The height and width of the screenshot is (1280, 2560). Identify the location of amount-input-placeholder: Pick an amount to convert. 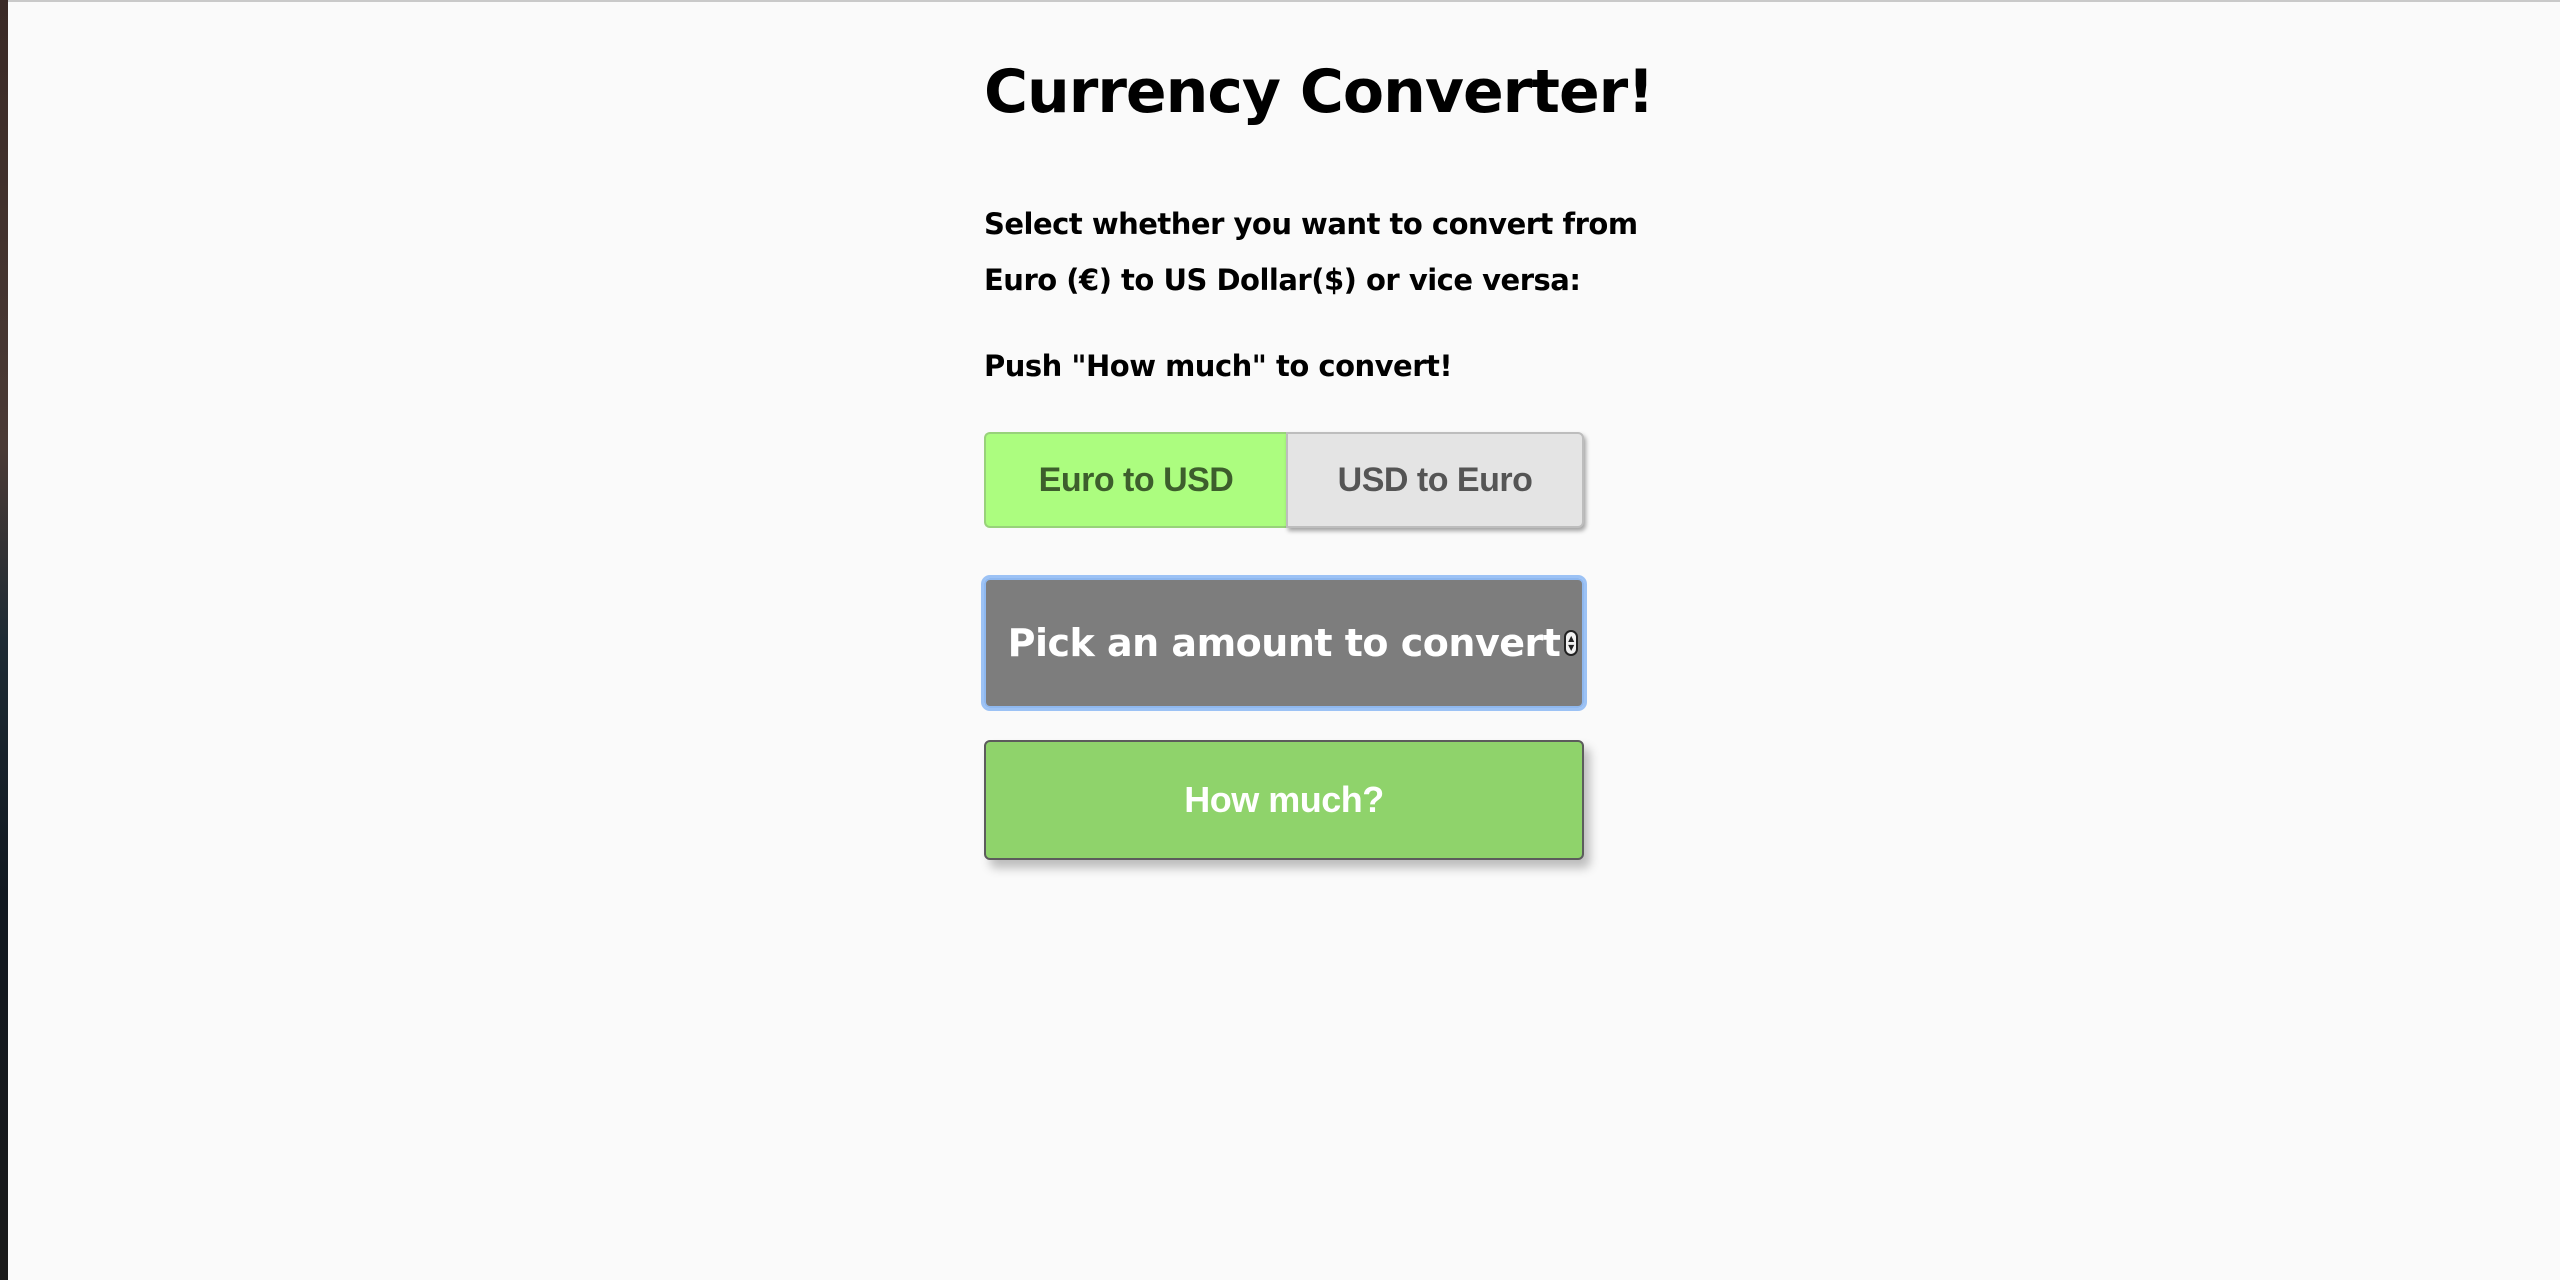
(1284, 643).